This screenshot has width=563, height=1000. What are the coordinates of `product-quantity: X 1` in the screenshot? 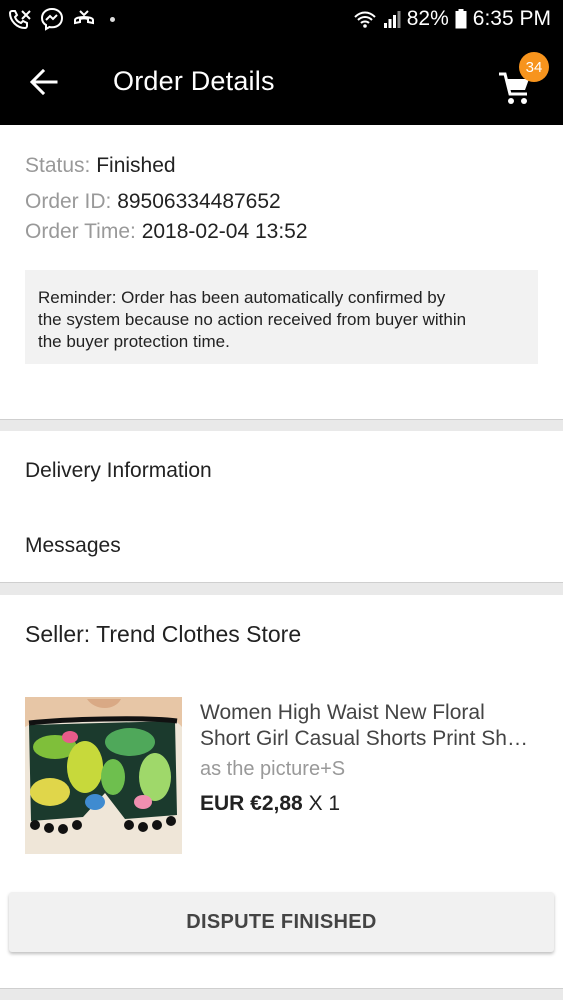 It's located at (324, 803).